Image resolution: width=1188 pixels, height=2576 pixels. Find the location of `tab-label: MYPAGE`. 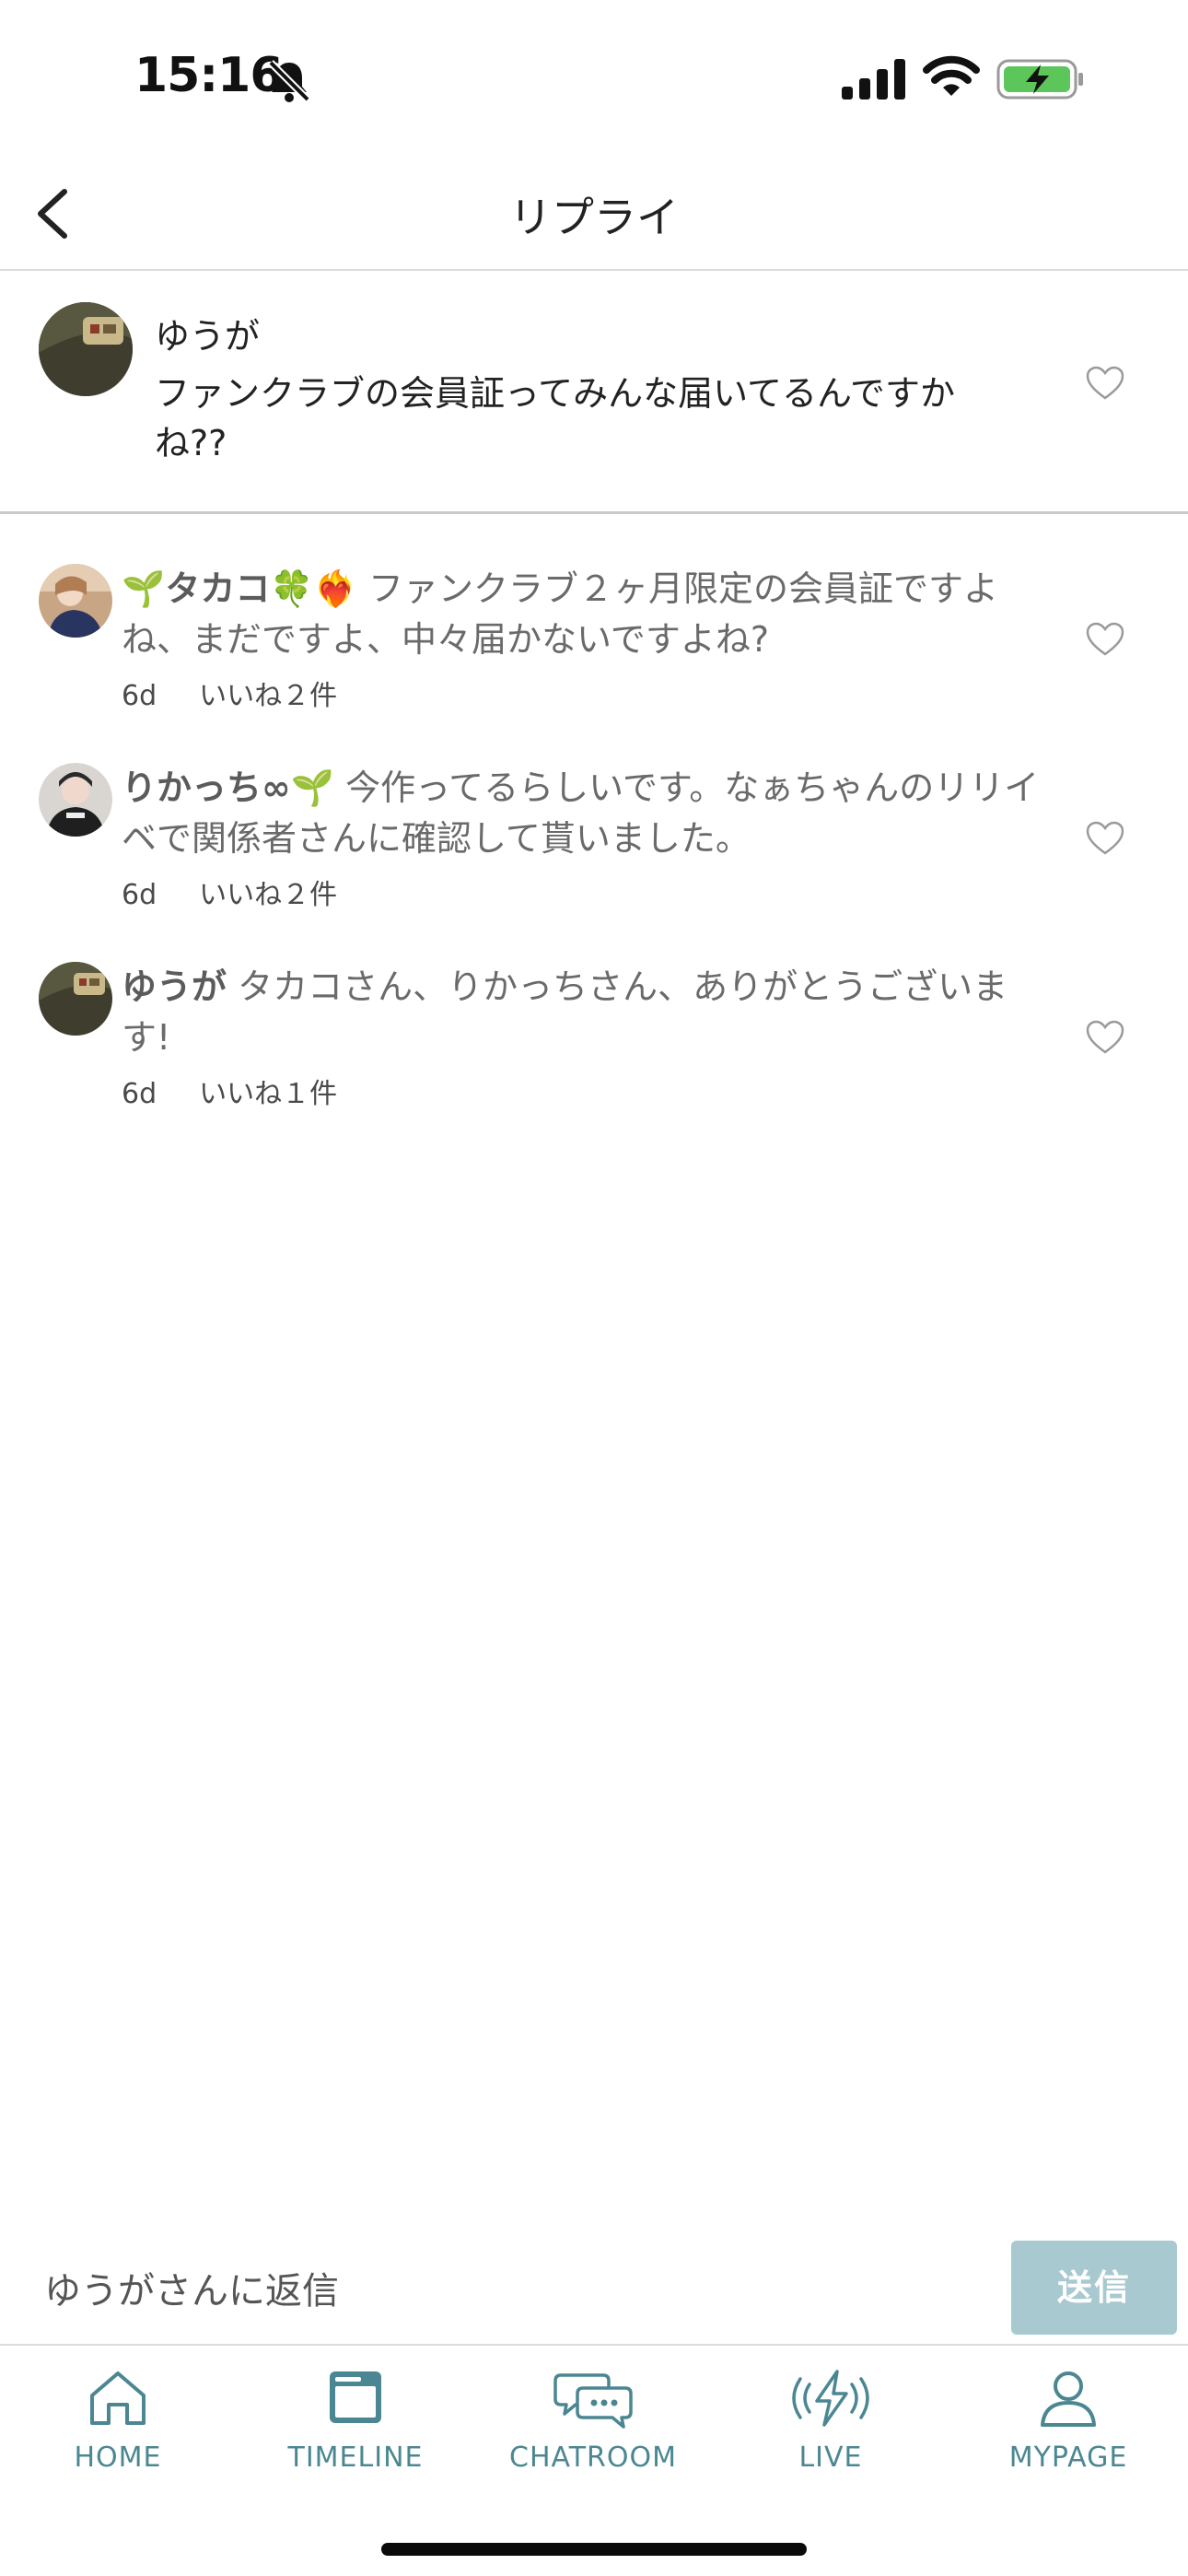

tab-label: MYPAGE is located at coordinates (1068, 2457).